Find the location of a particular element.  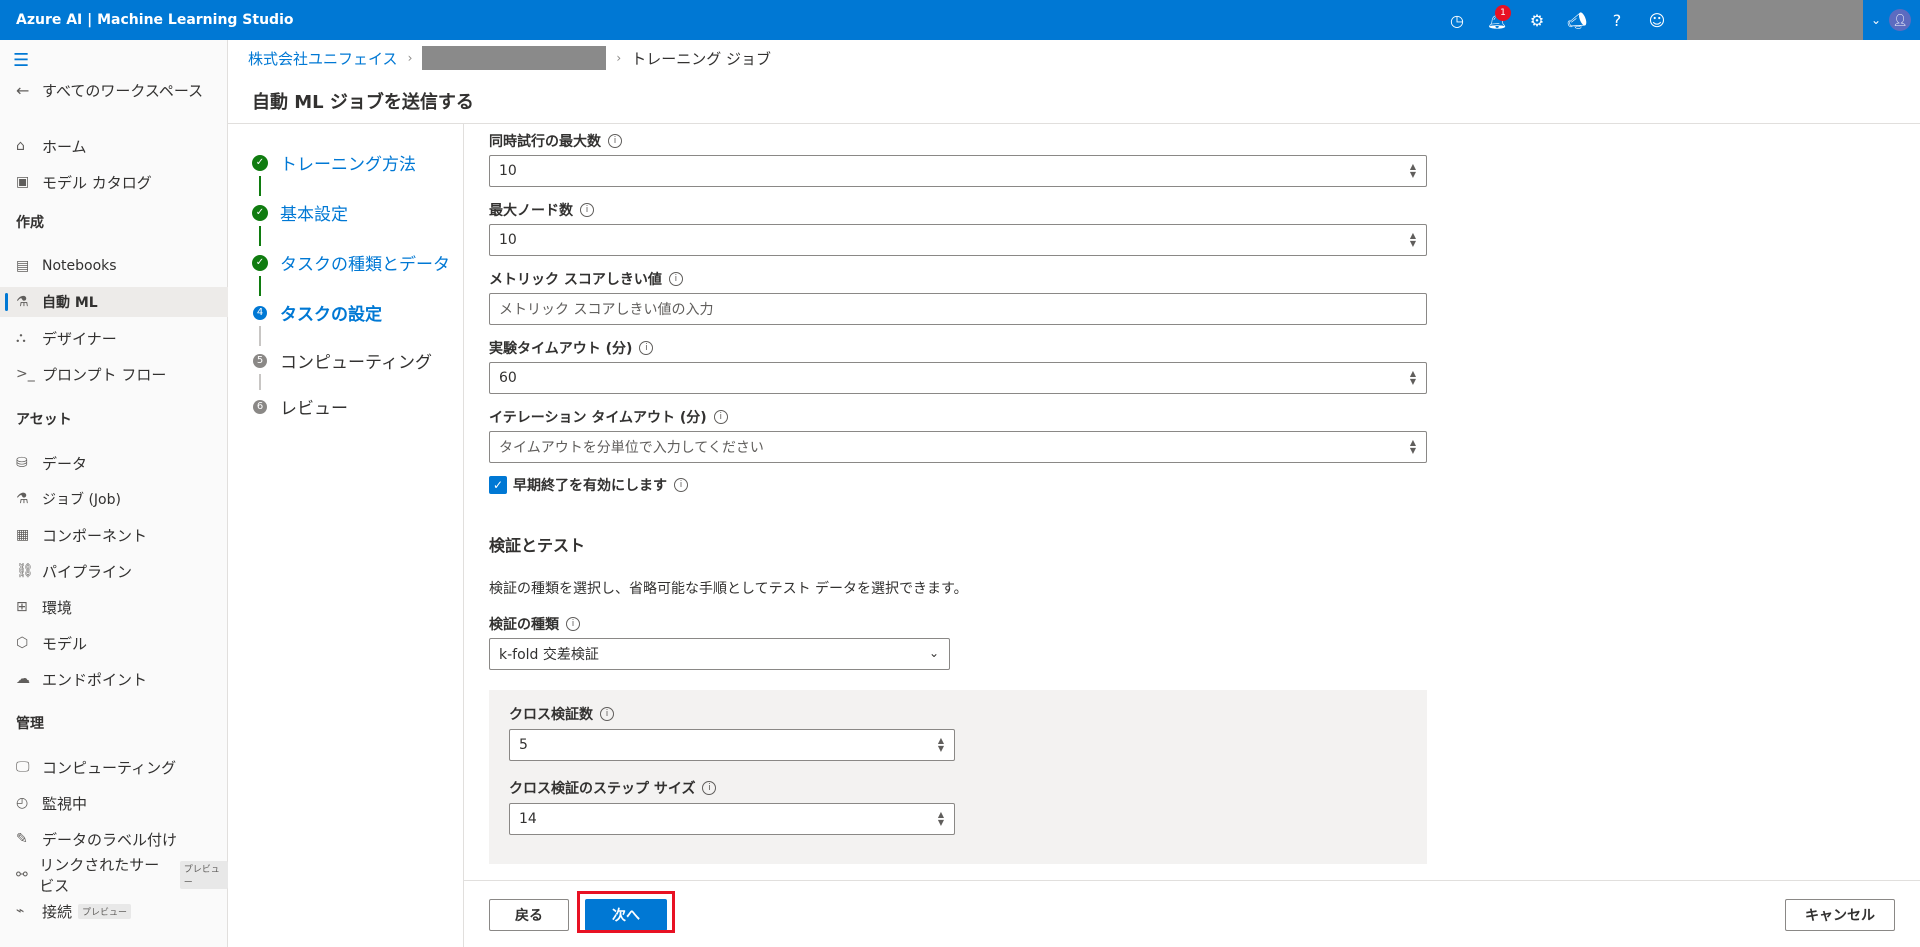

max-concurrent-input: 10 ▲ ▼ is located at coordinates (958, 171).